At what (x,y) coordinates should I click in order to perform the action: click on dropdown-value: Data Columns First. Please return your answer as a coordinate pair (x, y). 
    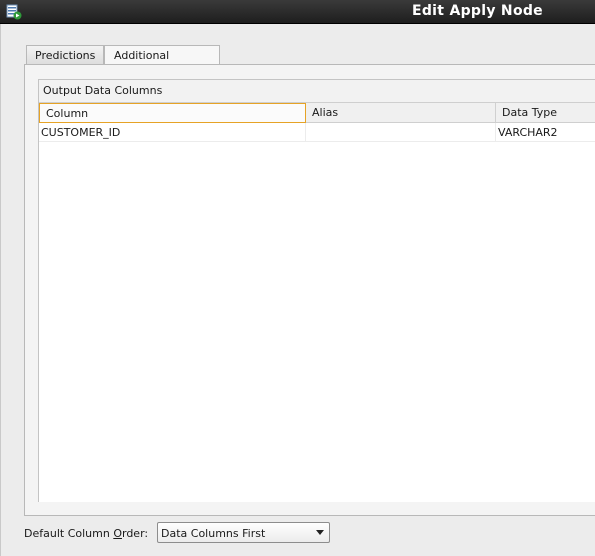
    Looking at the image, I should click on (213, 533).